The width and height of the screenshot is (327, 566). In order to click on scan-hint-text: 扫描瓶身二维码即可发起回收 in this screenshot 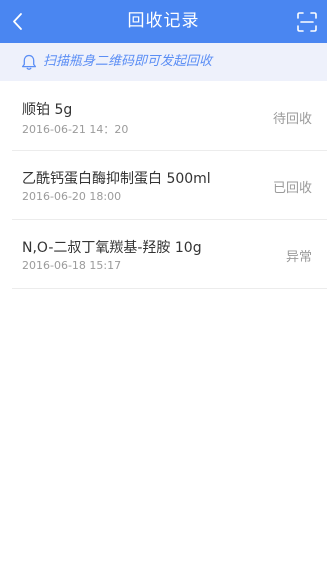, I will do `click(128, 61)`.